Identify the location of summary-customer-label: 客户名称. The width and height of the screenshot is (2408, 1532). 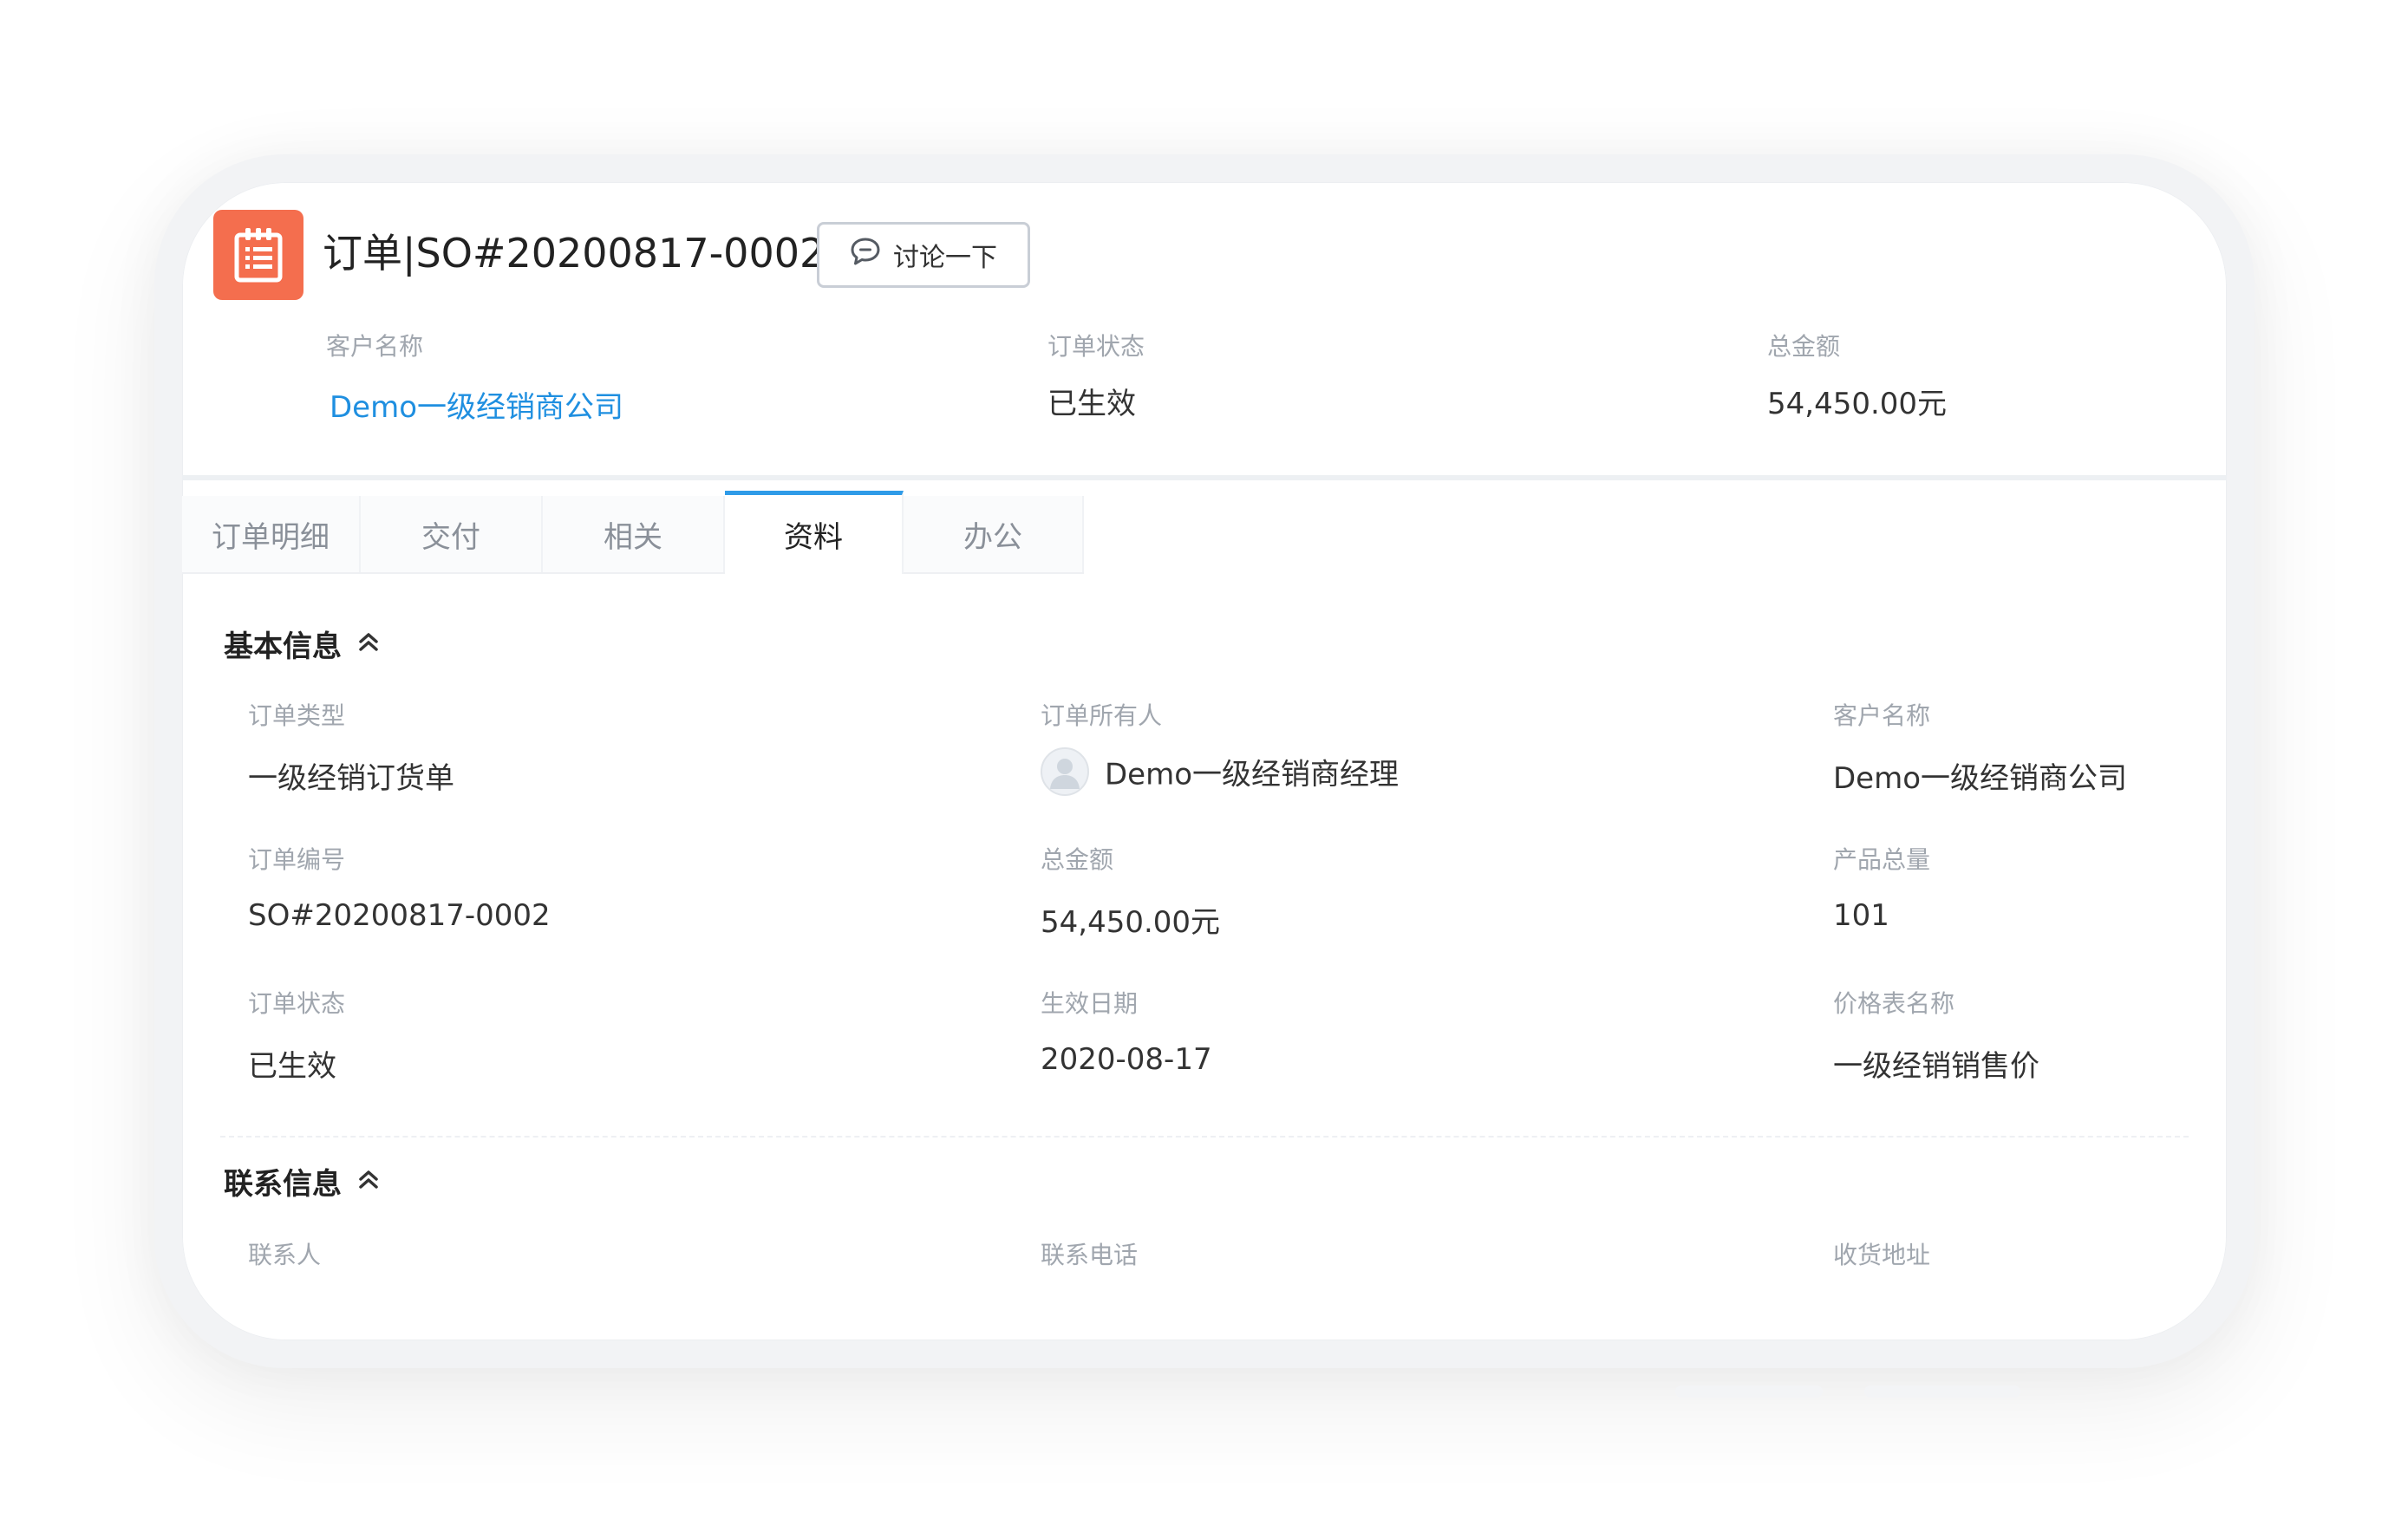
(375, 346).